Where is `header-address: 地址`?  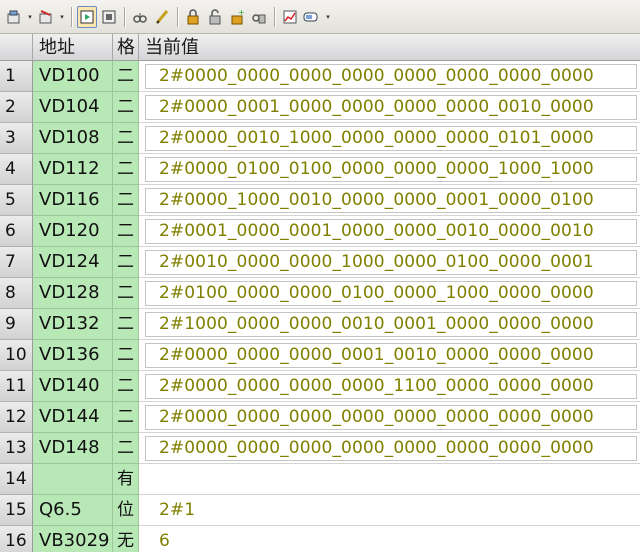
header-address: 地址 is located at coordinates (73, 47).